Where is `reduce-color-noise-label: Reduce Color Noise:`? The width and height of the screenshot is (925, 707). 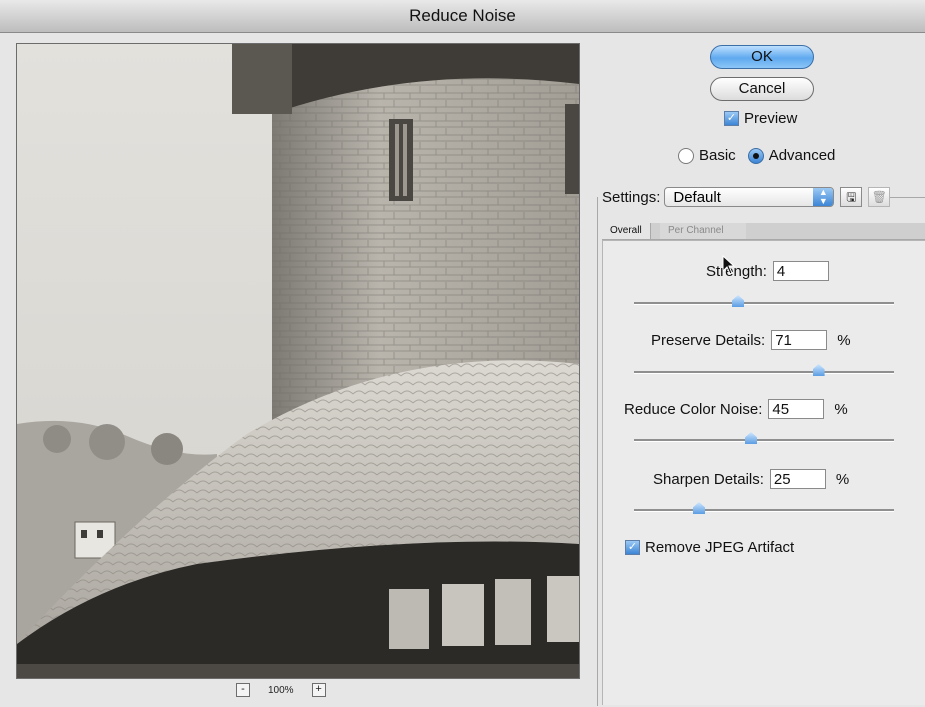
reduce-color-noise-label: Reduce Color Noise: is located at coordinates (693, 409).